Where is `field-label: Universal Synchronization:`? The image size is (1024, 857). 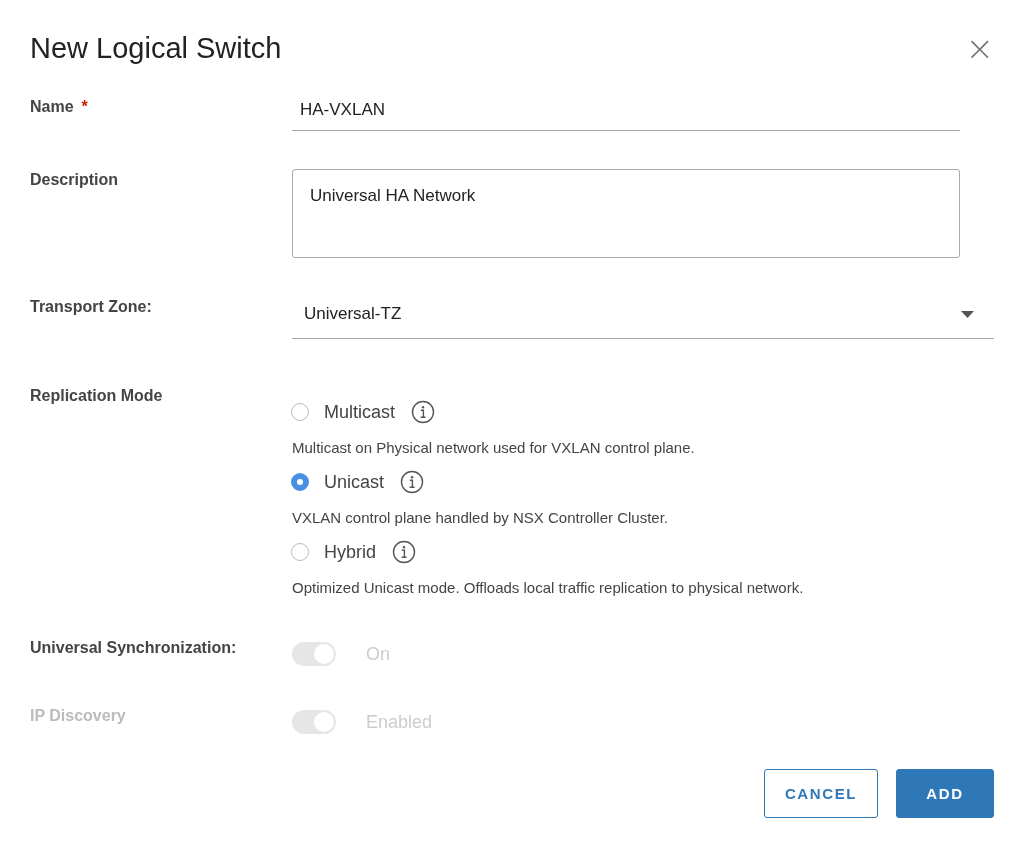
field-label: Universal Synchronization: is located at coordinates (133, 647).